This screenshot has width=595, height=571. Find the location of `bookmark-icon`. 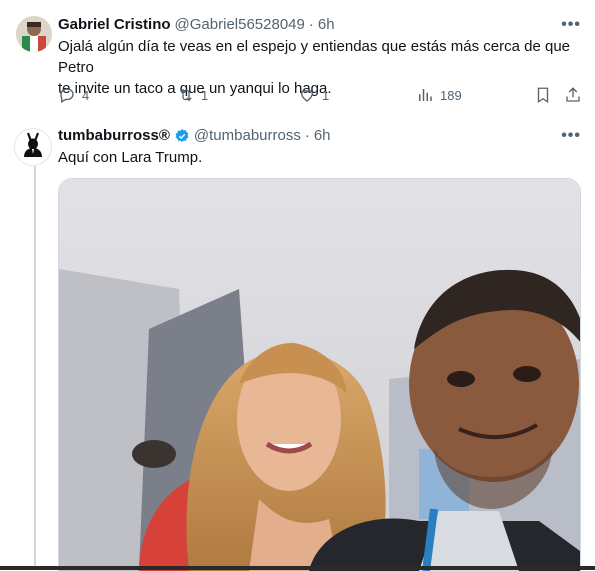

bookmark-icon is located at coordinates (543, 95).